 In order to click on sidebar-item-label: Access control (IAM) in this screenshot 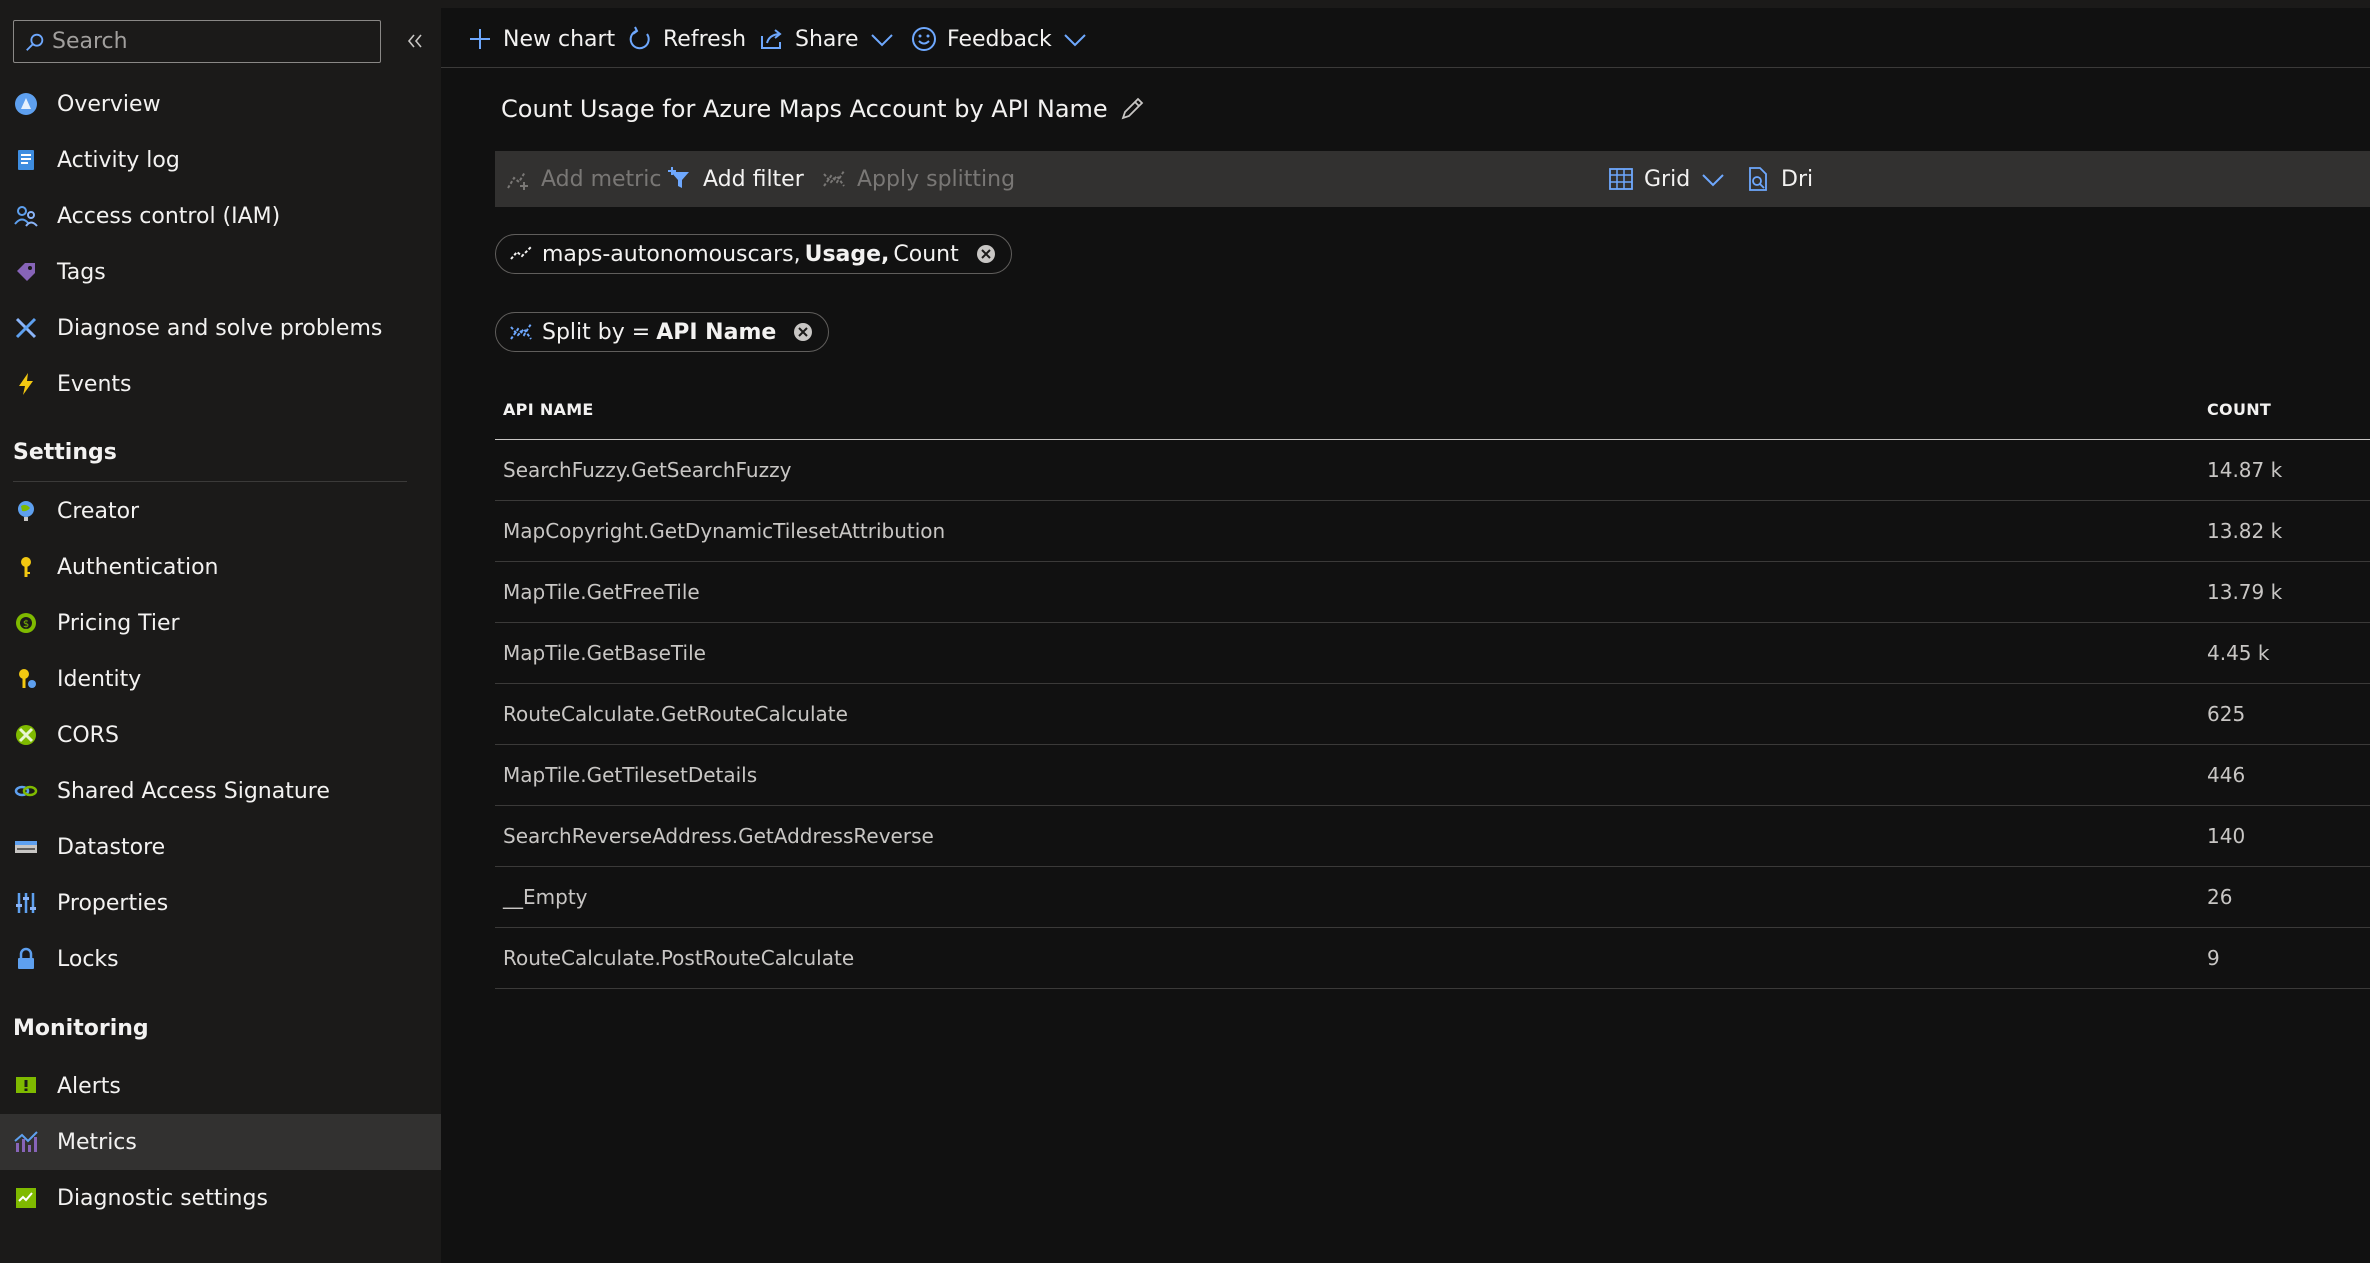, I will do `click(169, 216)`.